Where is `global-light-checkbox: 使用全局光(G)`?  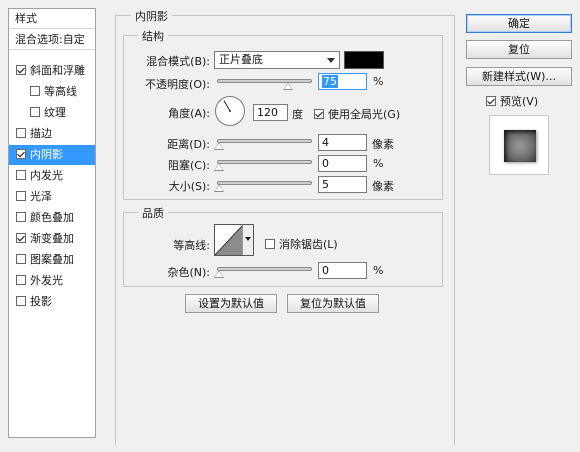
global-light-checkbox: 使用全局光(G) is located at coordinates (357, 114).